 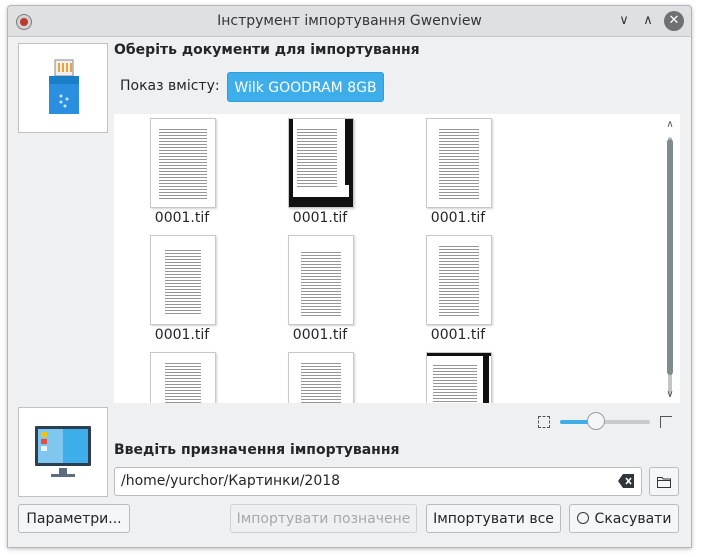 I want to click on minimize-chevron-down-icon: ∨, so click(x=624, y=21).